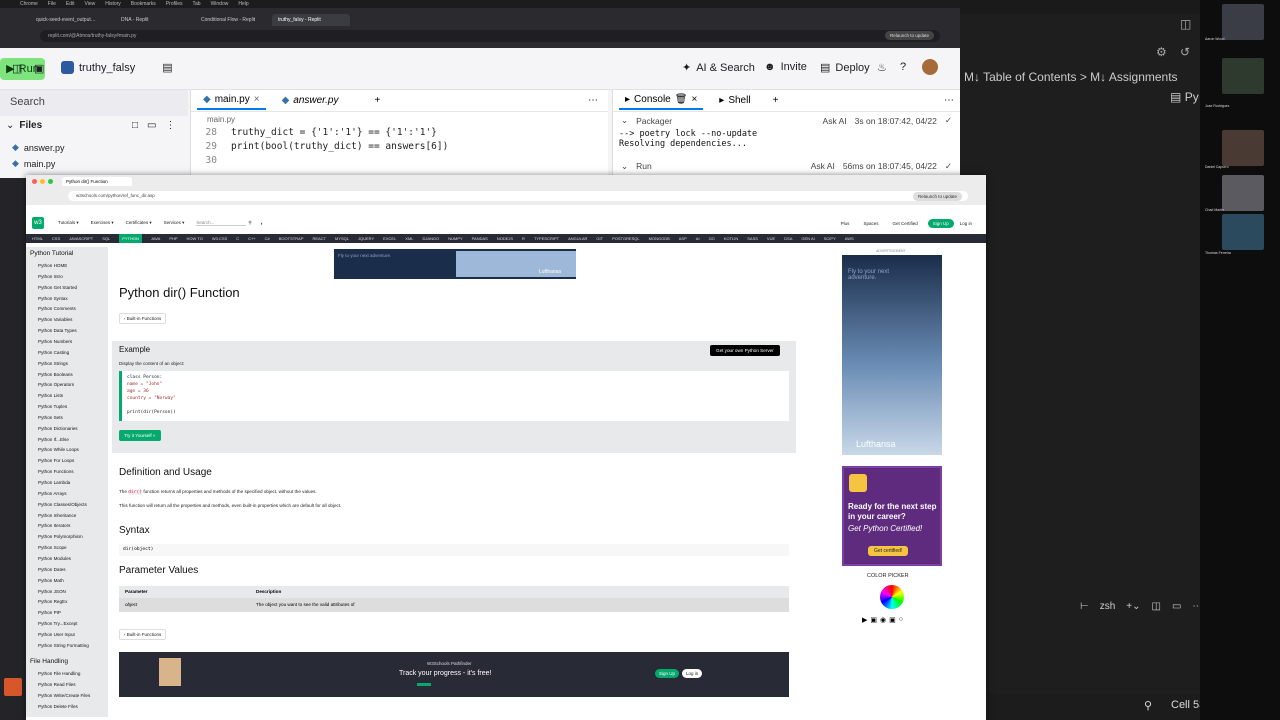 Image resolution: width=1280 pixels, height=720 pixels. I want to click on sidebar-item: Python Booleans, so click(55, 374).